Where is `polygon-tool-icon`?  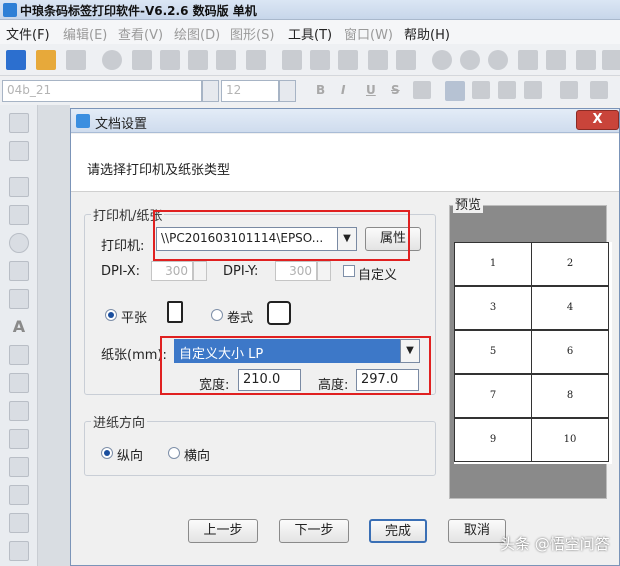
polygon-tool-icon is located at coordinates (19, 551).